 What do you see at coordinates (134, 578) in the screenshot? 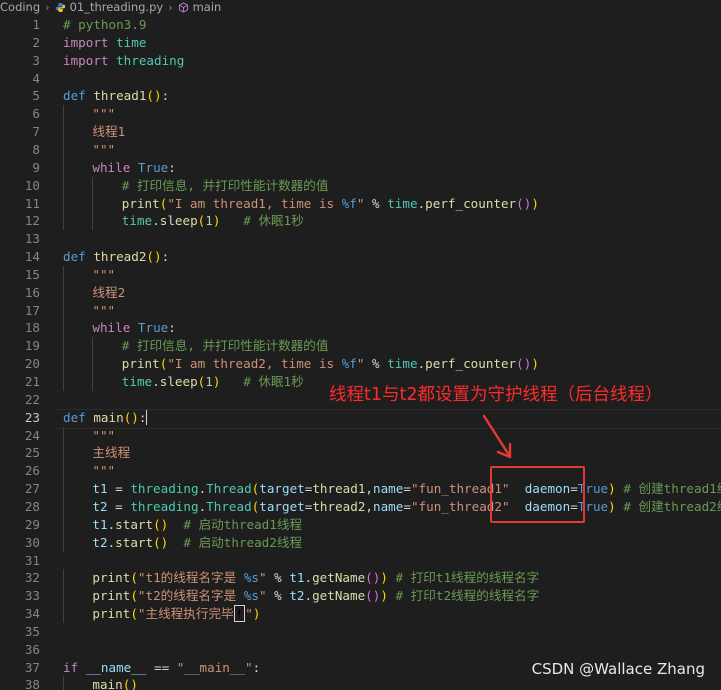
I see `code-token: (` at bounding box center [134, 578].